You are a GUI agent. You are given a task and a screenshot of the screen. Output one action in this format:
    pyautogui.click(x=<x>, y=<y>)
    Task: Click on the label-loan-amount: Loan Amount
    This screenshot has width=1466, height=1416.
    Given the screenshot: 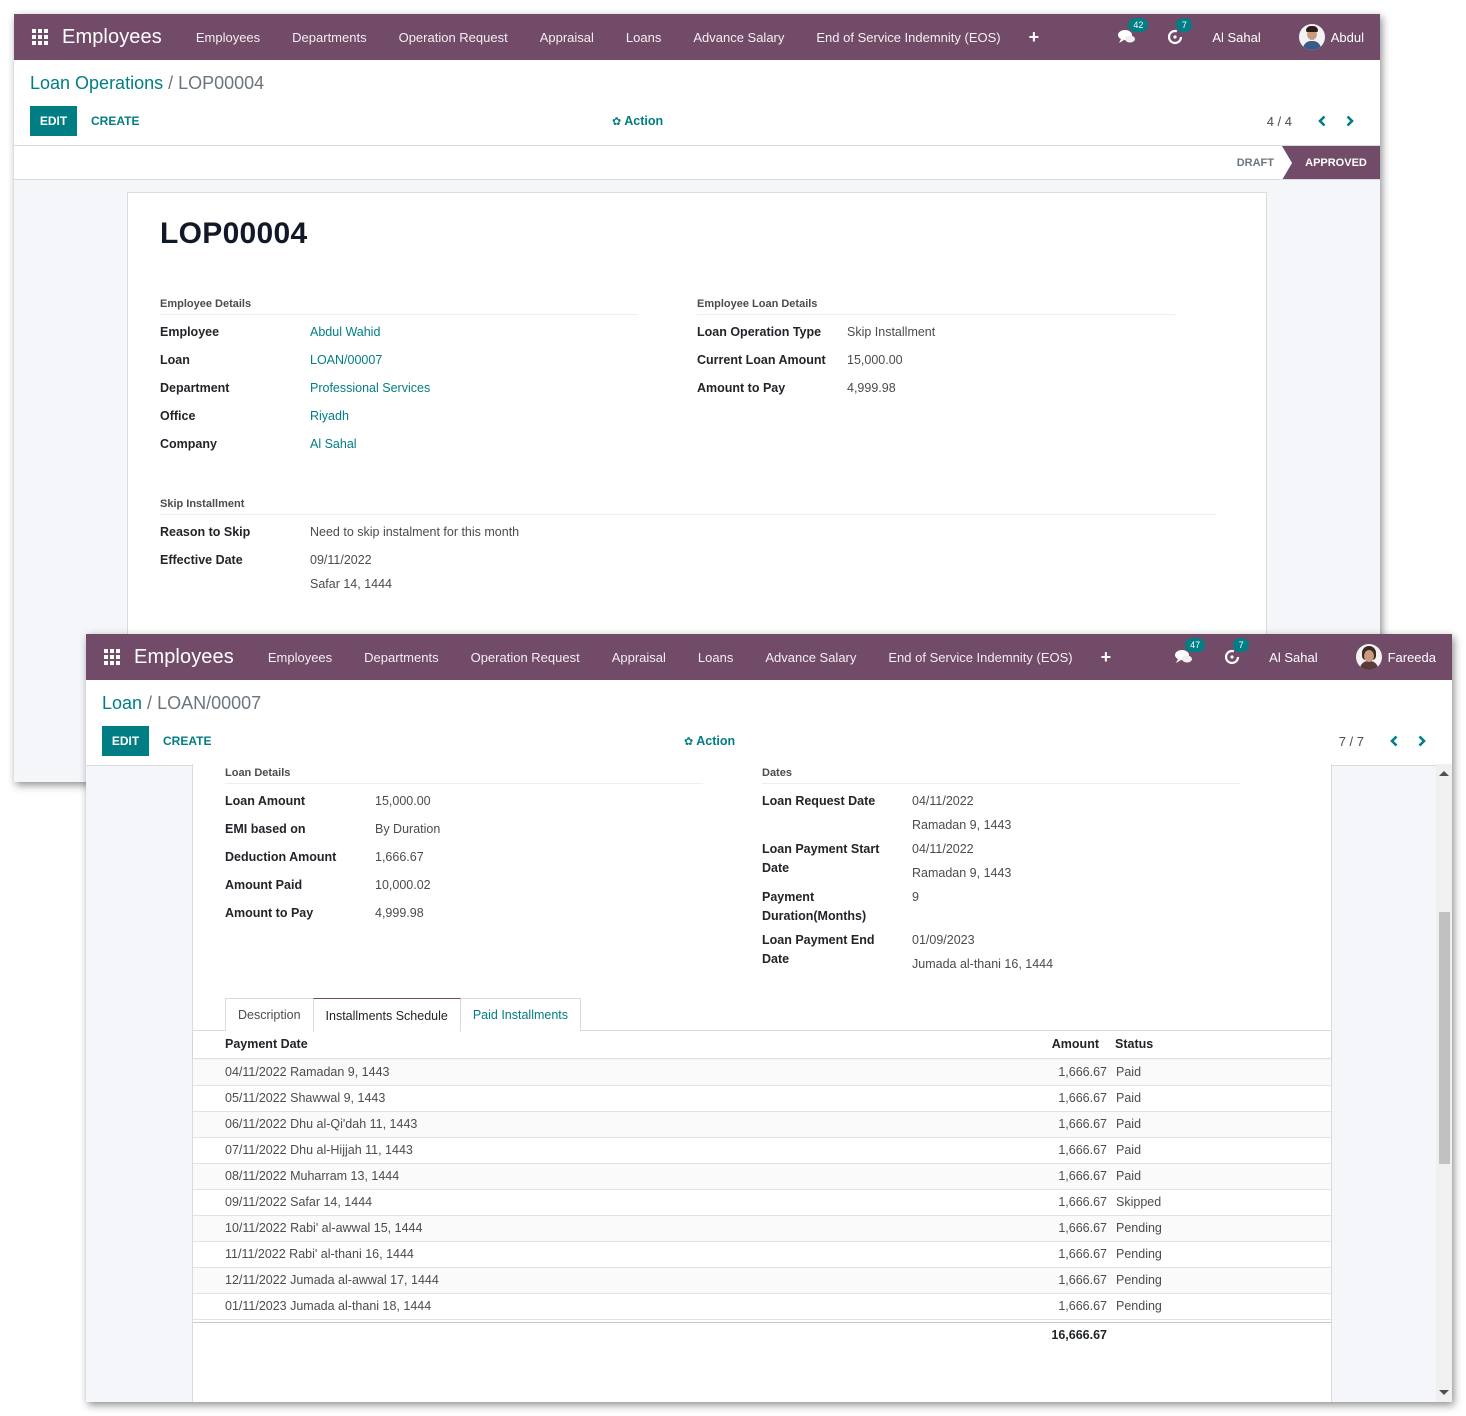 What is the action you would take?
    pyautogui.click(x=265, y=801)
    